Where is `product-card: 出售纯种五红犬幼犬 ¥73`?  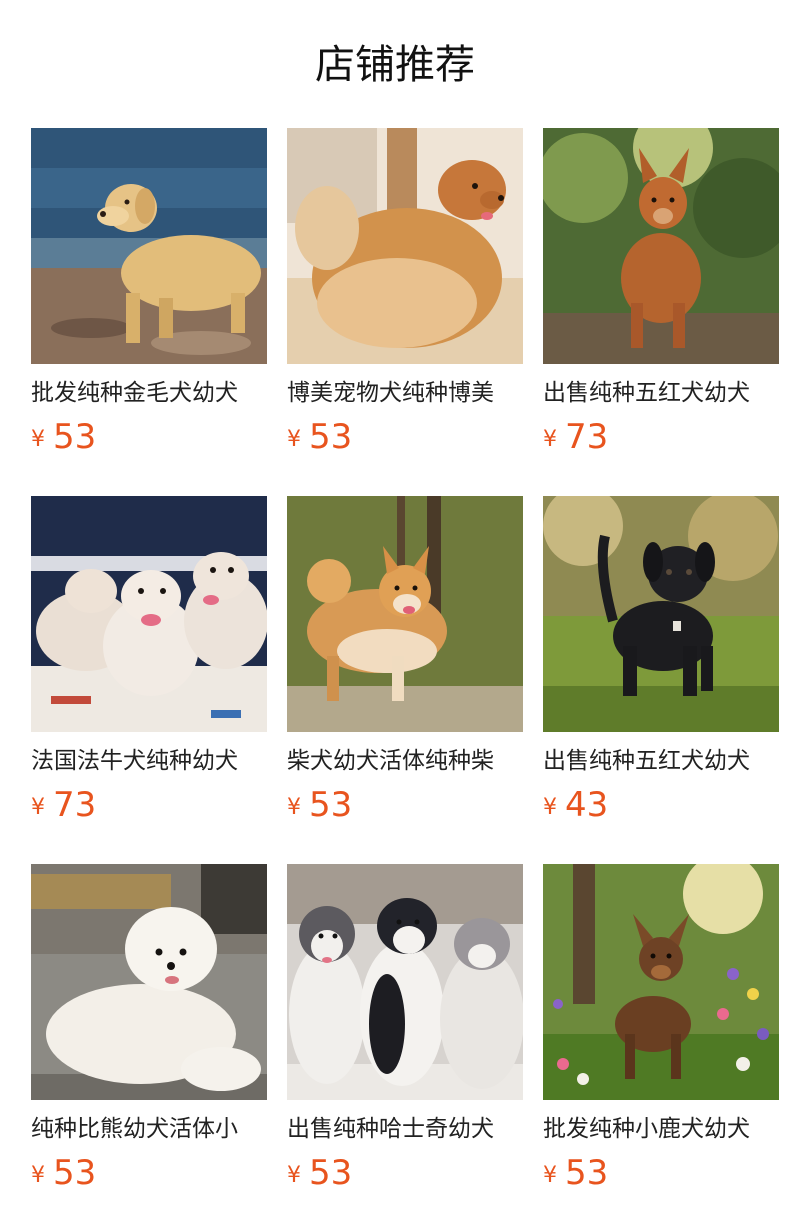
product-card: 出售纯种五红犬幼犬 ¥73 is located at coordinates (661, 292).